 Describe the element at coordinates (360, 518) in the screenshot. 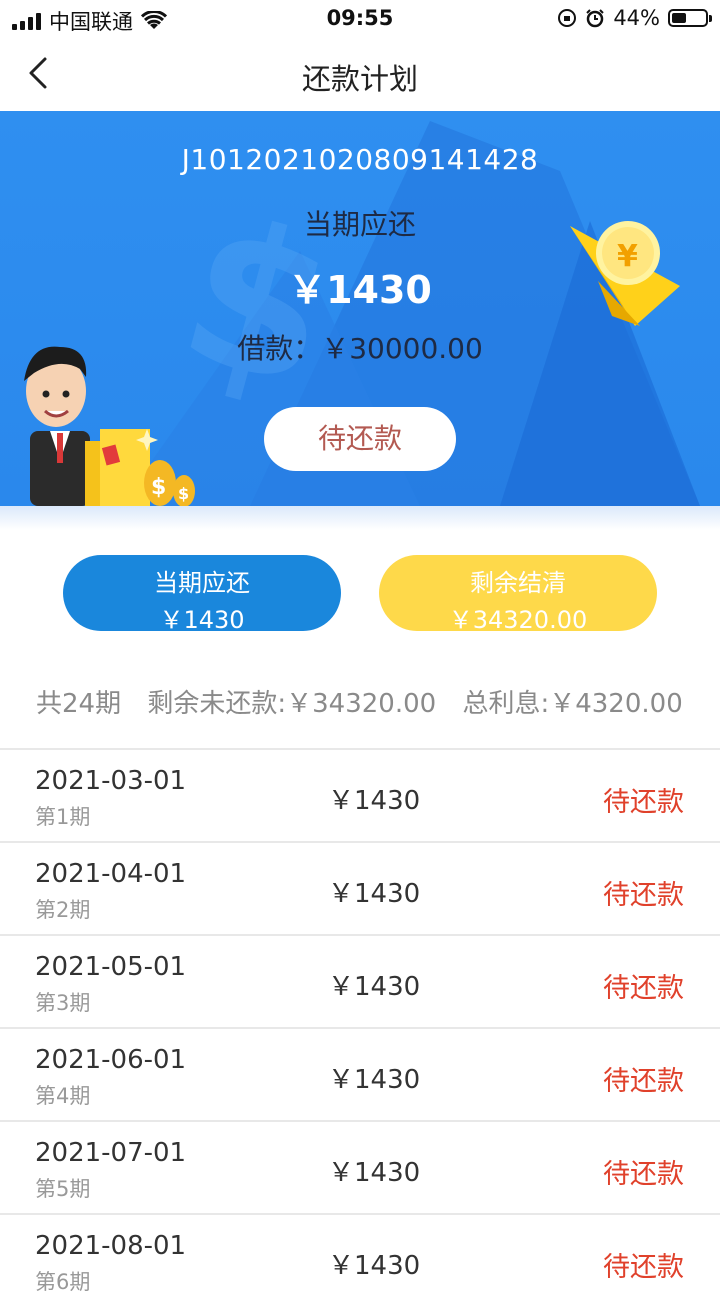

I see `hero-divider` at that location.